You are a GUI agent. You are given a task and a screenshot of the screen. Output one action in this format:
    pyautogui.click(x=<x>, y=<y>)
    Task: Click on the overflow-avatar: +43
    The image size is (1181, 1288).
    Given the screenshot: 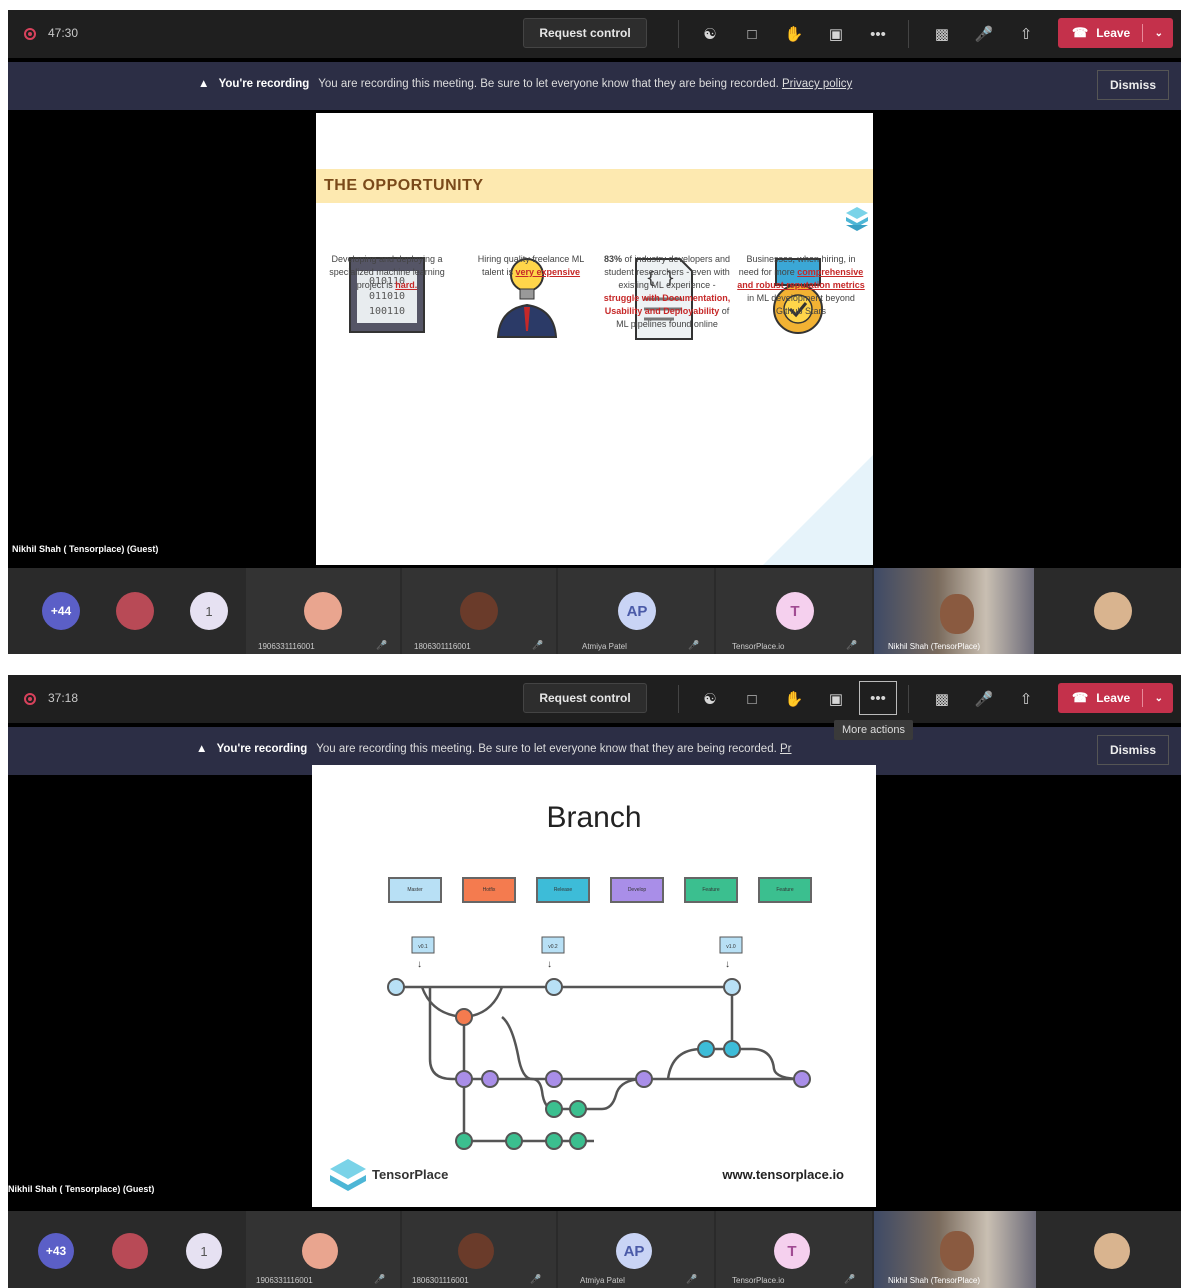 What is the action you would take?
    pyautogui.click(x=56, y=1251)
    